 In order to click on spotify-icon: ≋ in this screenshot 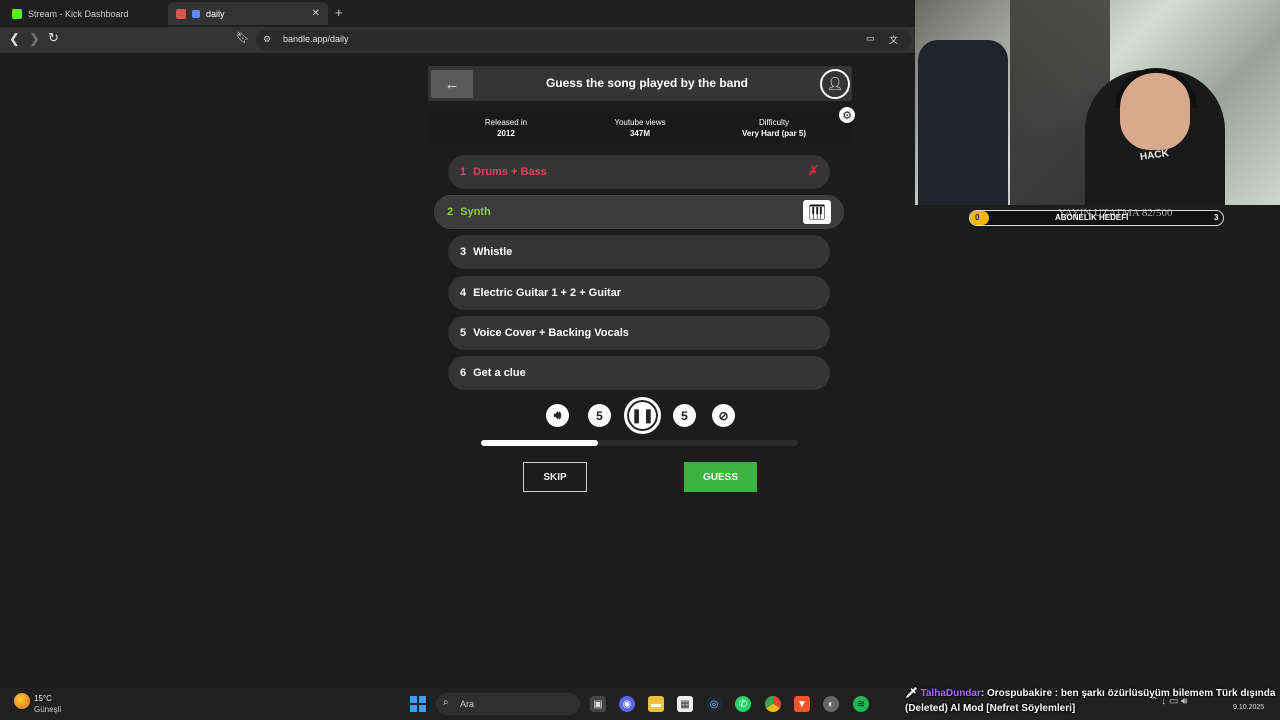, I will do `click(861, 704)`.